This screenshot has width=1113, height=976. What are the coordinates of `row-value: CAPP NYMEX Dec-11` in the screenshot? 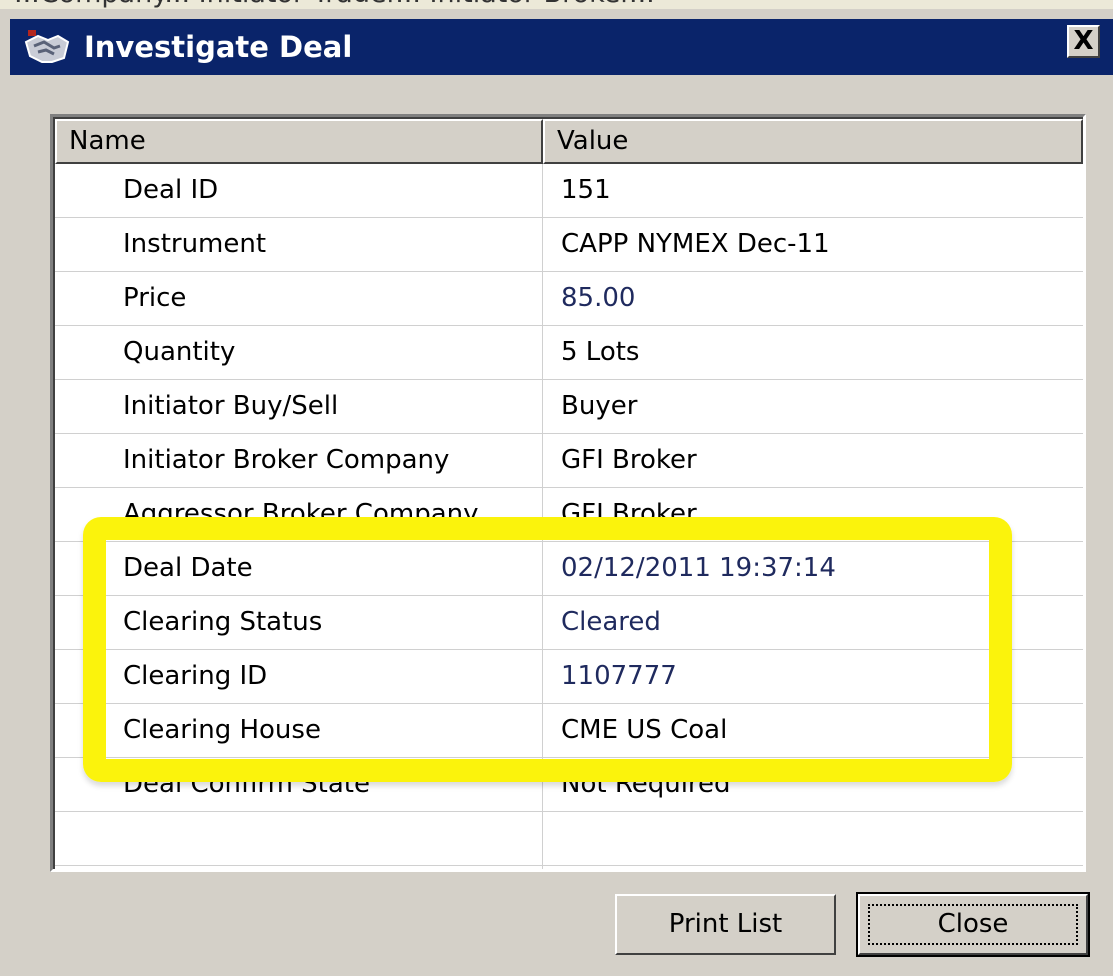 It's located at (695, 244).